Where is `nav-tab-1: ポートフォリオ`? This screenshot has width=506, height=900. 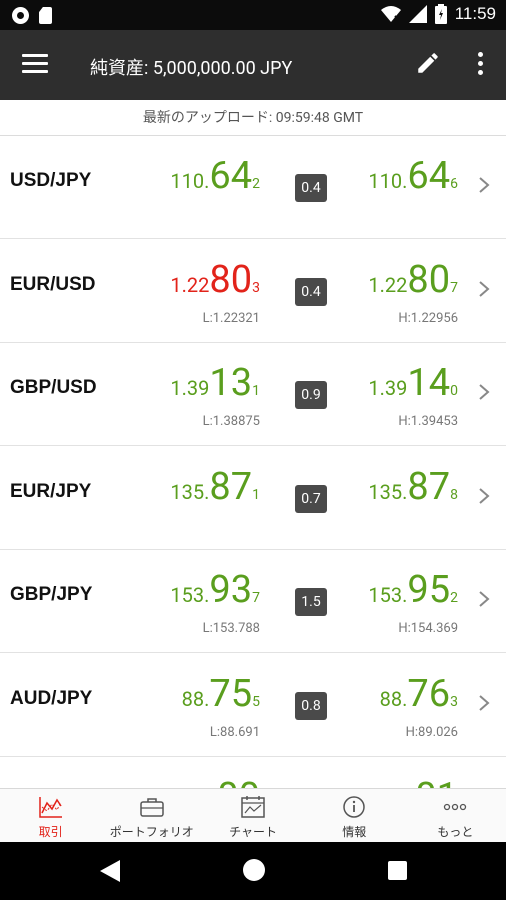 nav-tab-1: ポートフォリオ is located at coordinates (151, 815).